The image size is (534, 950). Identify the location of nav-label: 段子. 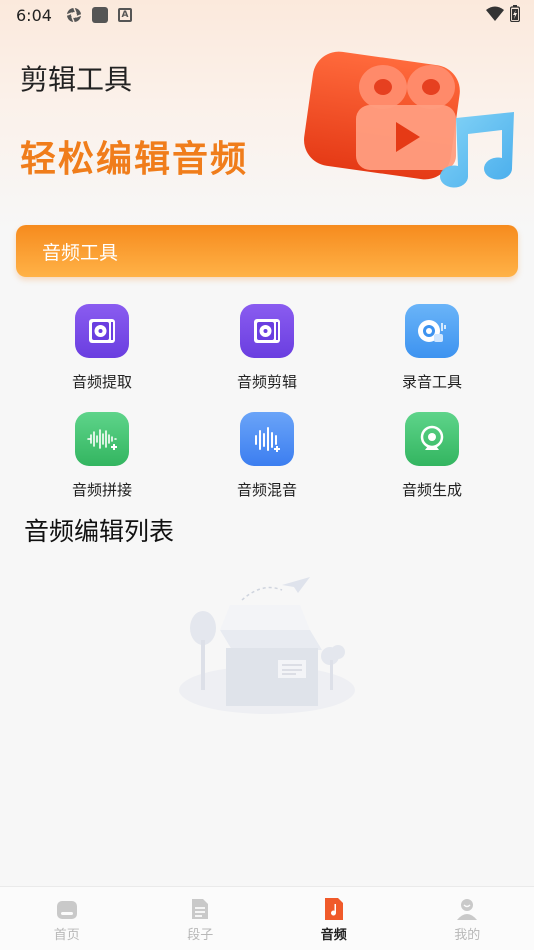
(200, 935).